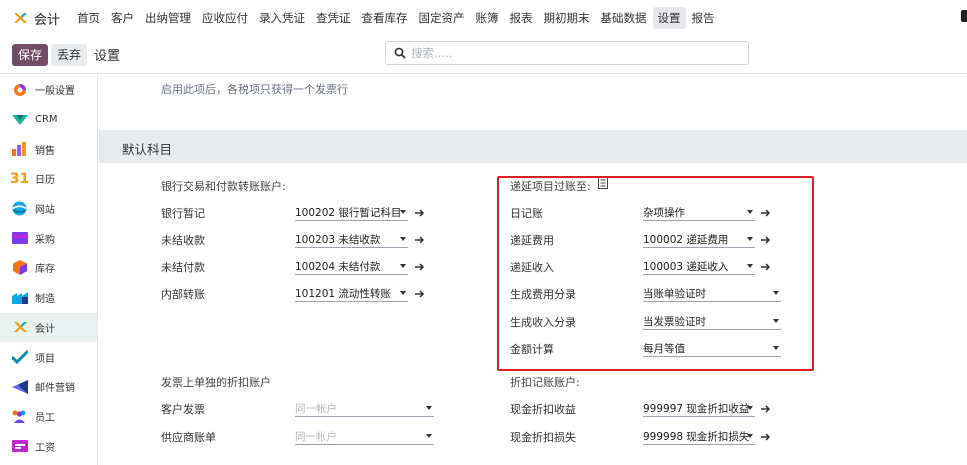 The image size is (967, 465). Describe the element at coordinates (333, 18) in the screenshot. I see `menu-search-voucher: 查凭证` at that location.